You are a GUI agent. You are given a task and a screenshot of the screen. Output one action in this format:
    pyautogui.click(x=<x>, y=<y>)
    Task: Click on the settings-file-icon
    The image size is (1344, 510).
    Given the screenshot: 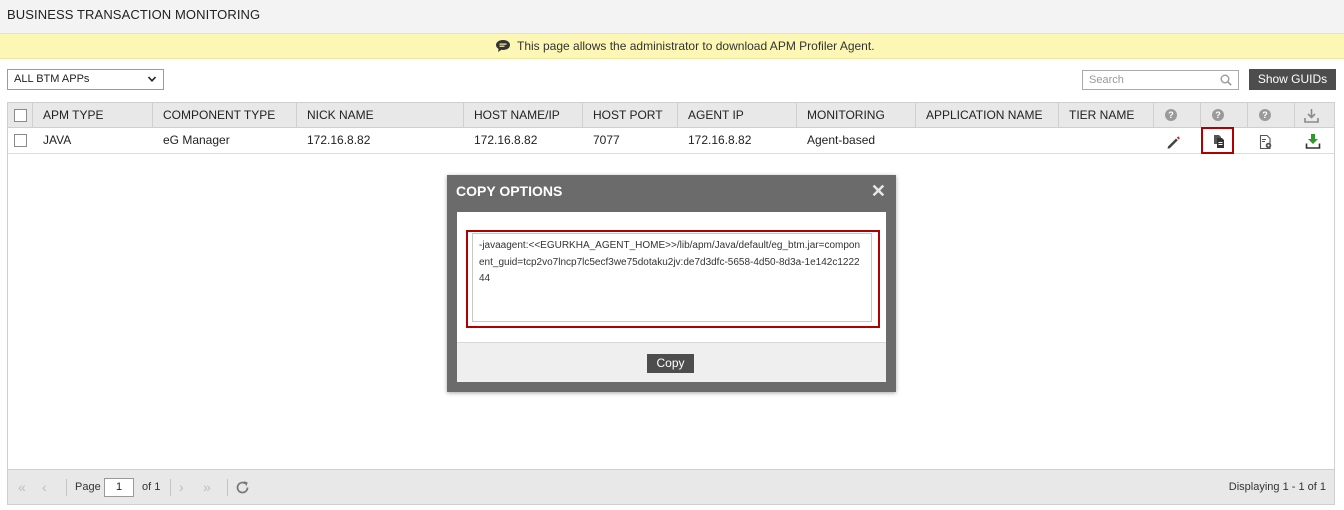 What is the action you would take?
    pyautogui.click(x=1266, y=142)
    